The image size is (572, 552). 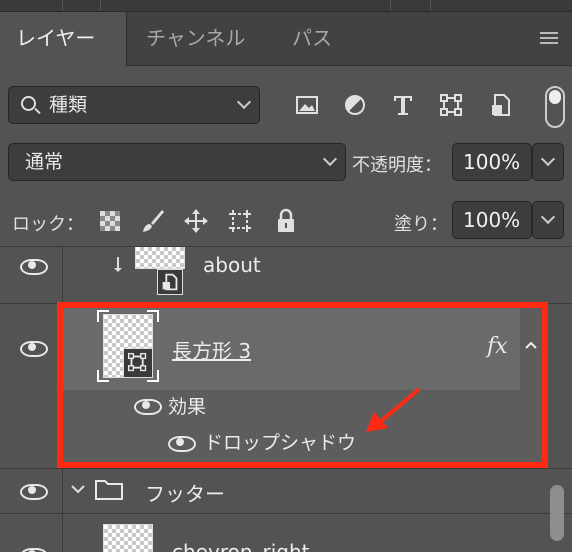 What do you see at coordinates (555, 107) in the screenshot?
I see `filter-toggle` at bounding box center [555, 107].